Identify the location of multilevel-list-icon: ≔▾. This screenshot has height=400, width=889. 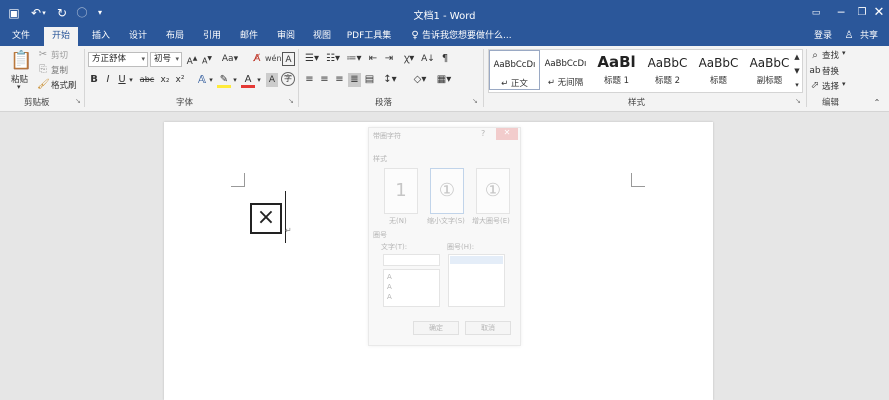
(354, 59).